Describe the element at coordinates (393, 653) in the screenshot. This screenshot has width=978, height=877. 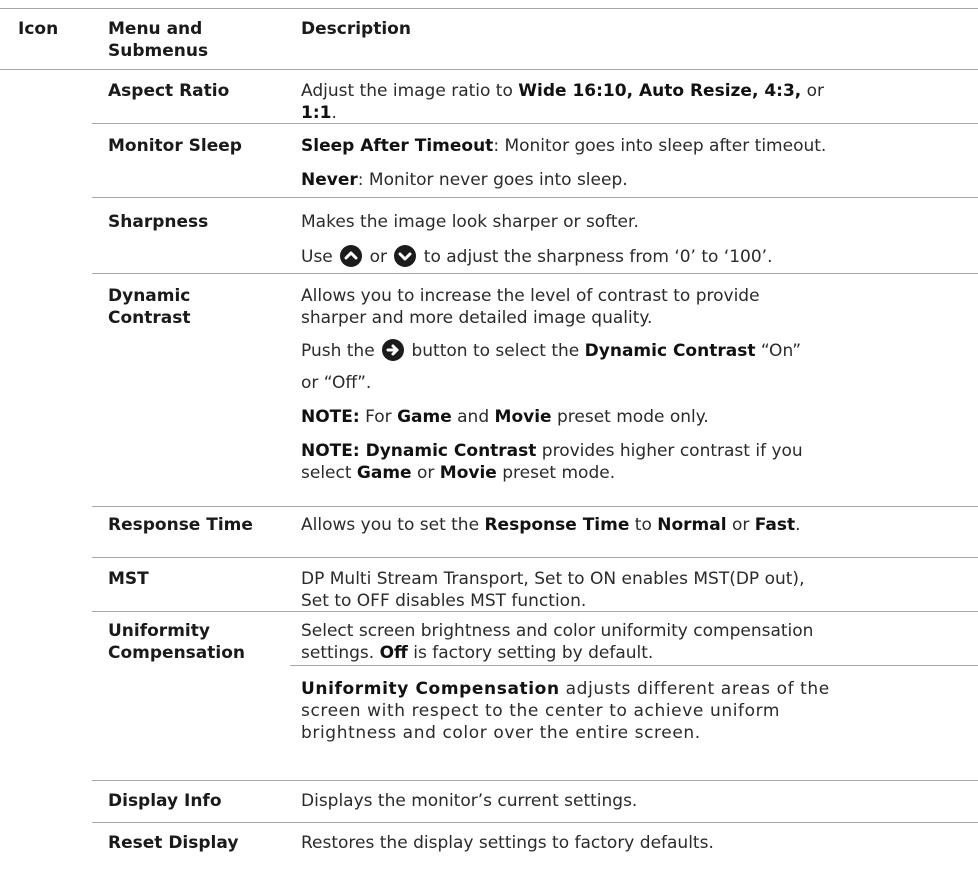
I see `text-bold: Off` at that location.